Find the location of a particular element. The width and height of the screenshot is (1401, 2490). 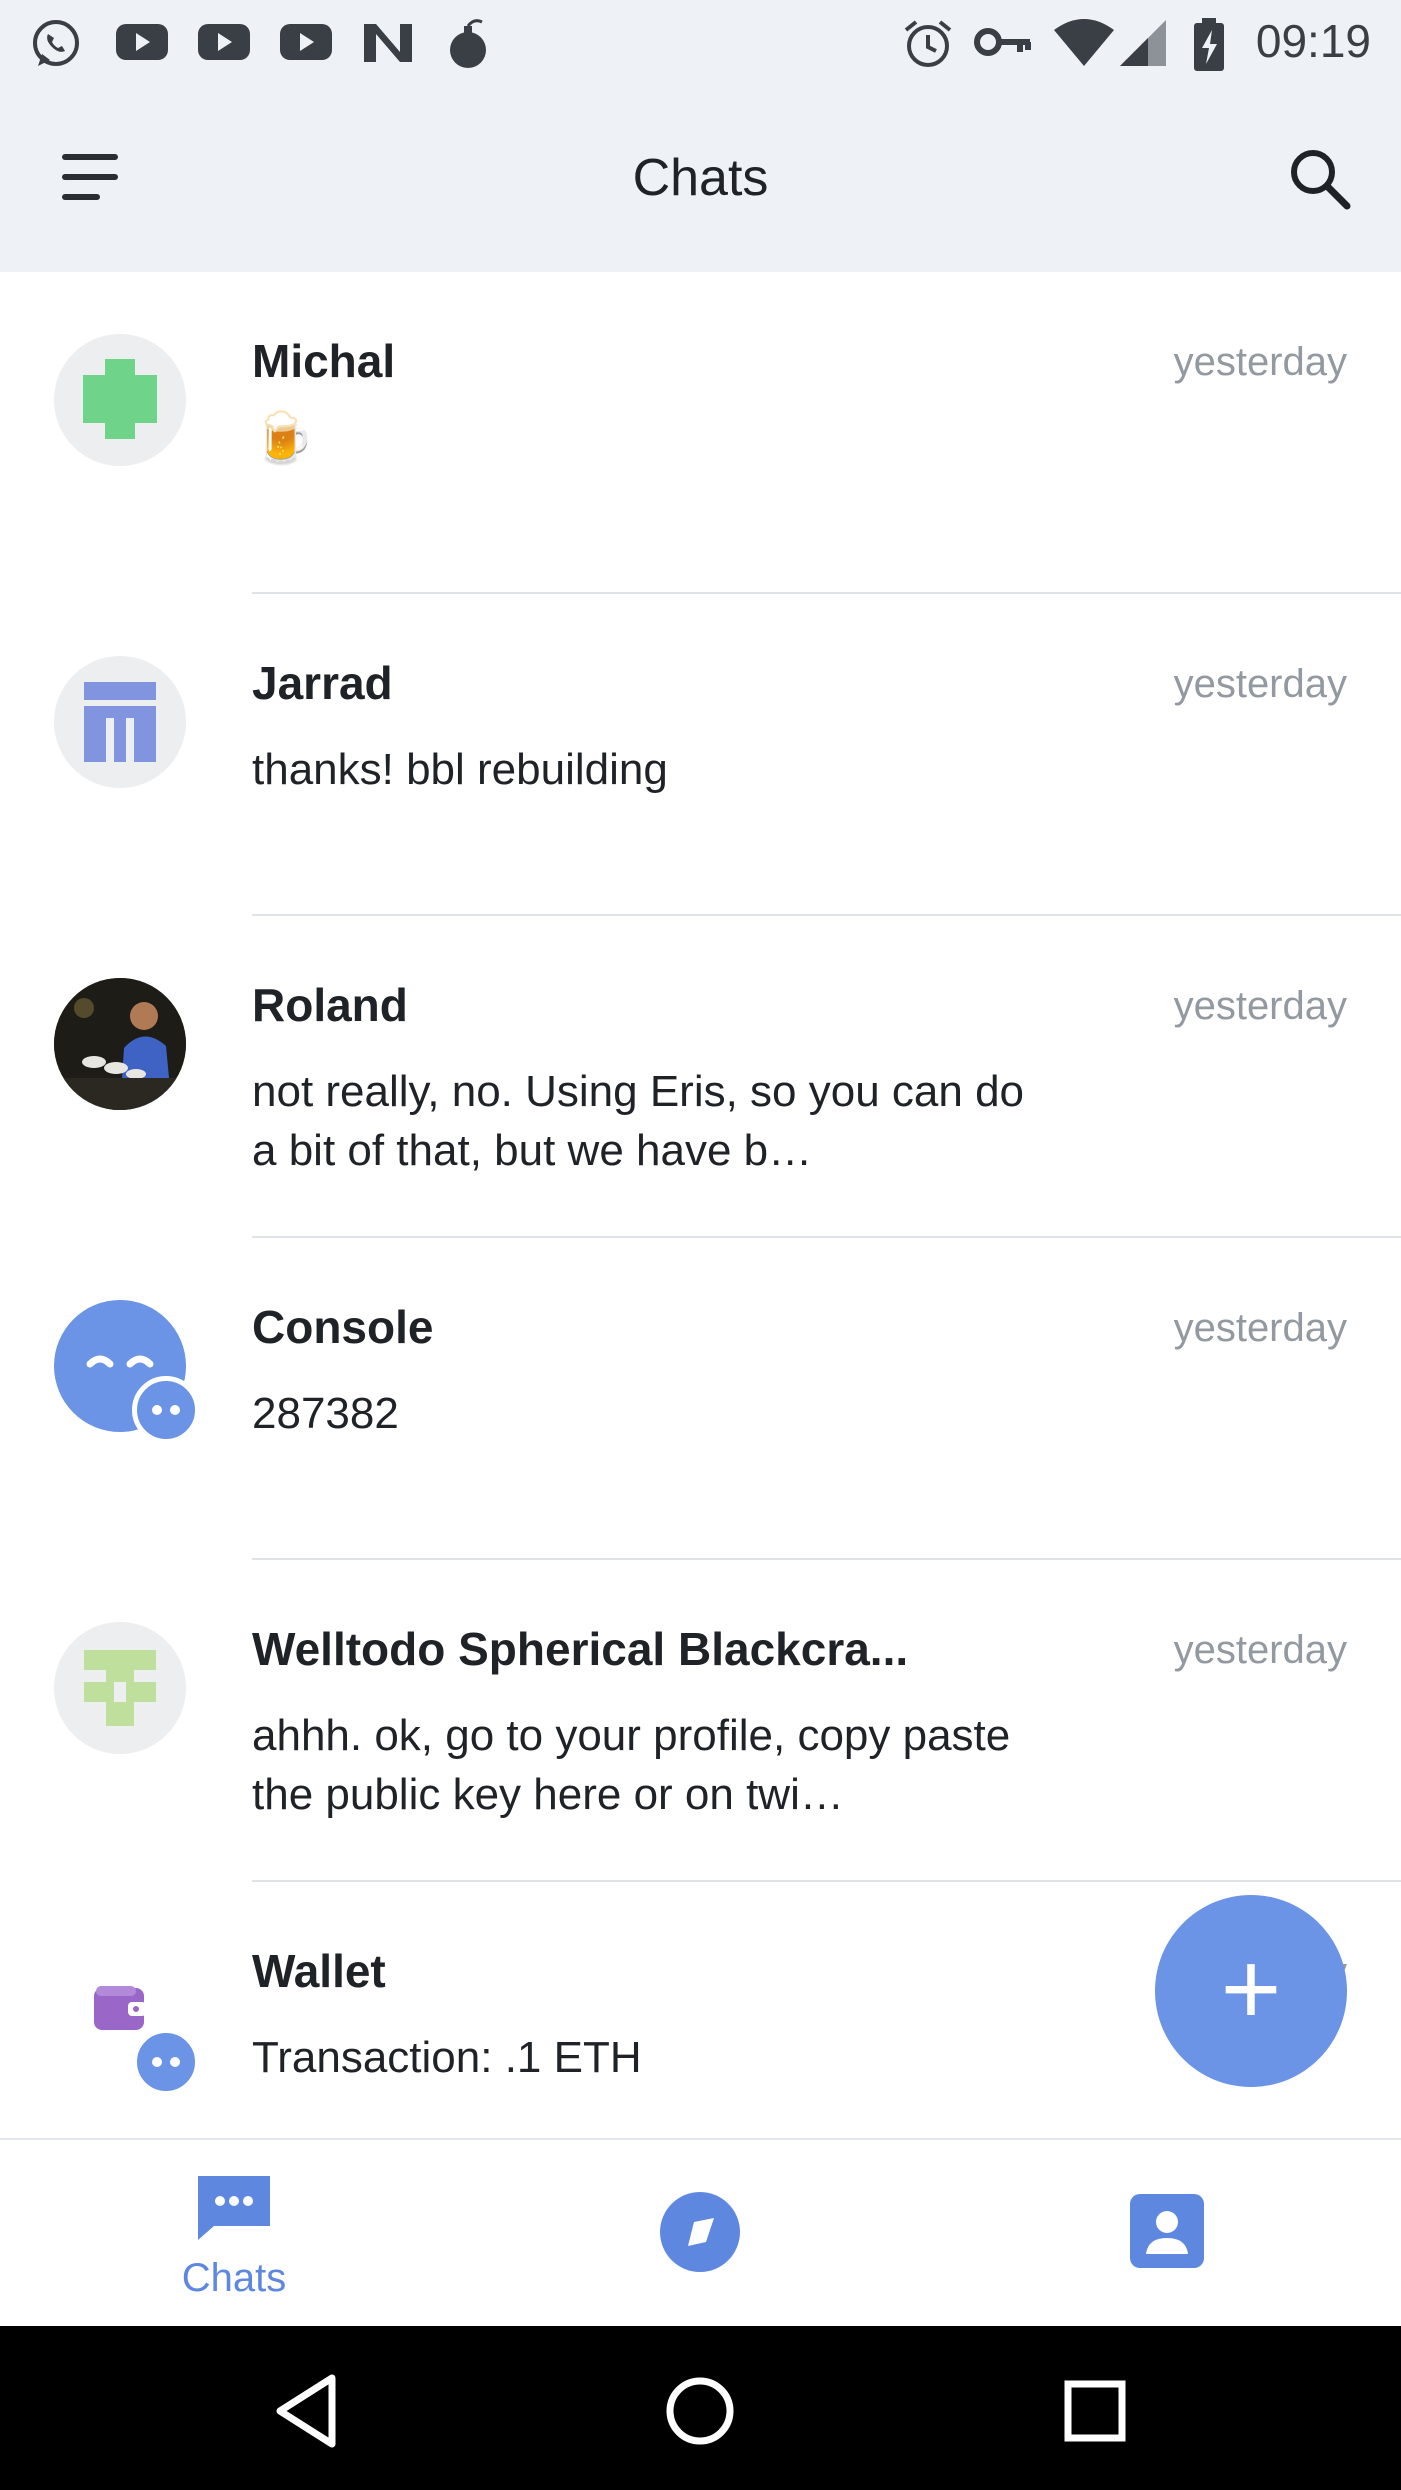

page-title: Chats is located at coordinates (700, 178).